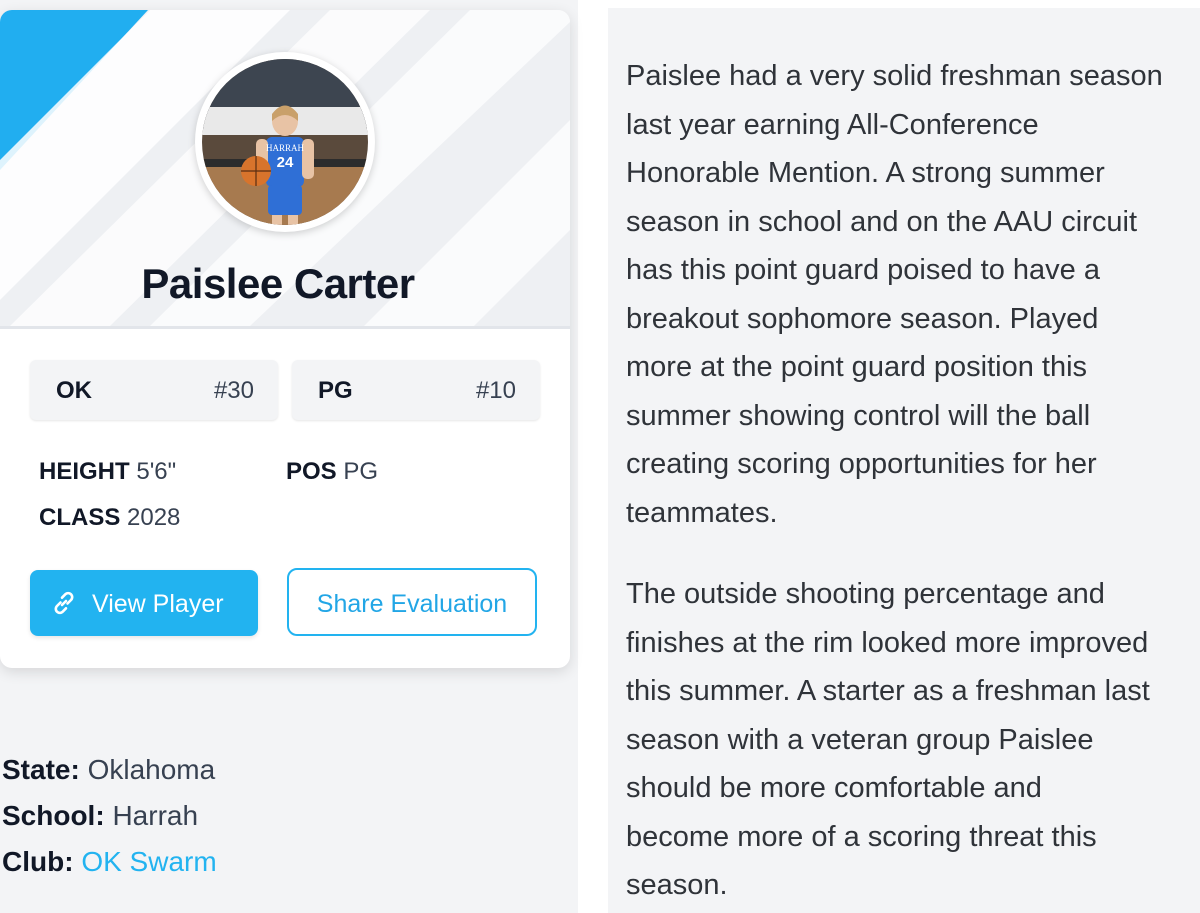 The height and width of the screenshot is (913, 1200). I want to click on jersey-text: HARRAH, so click(285, 148).